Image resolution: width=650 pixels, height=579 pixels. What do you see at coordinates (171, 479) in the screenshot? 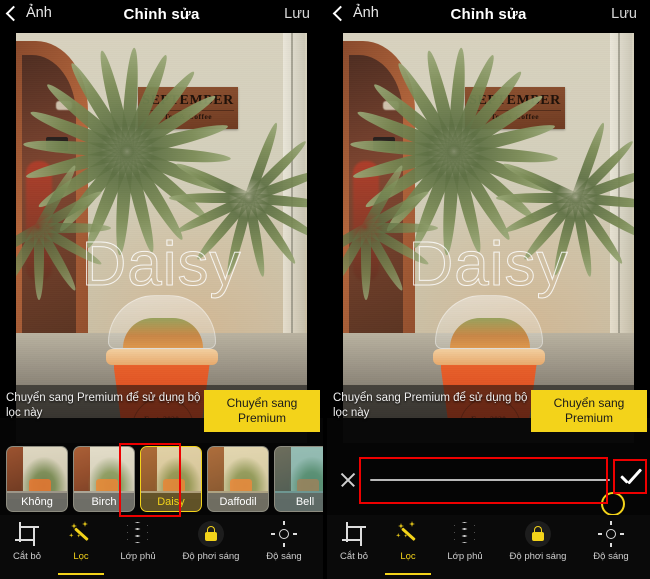
I see `filter-item-daisy: Daisy` at bounding box center [171, 479].